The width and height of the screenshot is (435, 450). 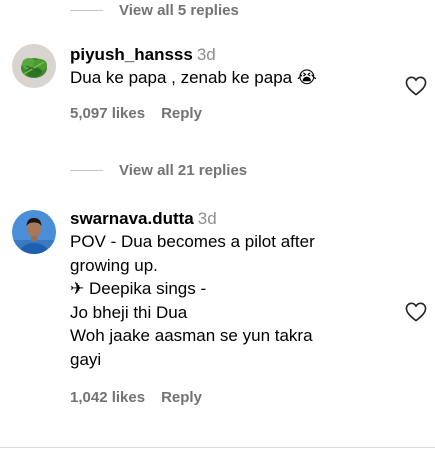 What do you see at coordinates (192, 241) in the screenshot?
I see `comment-text-line: POV - Dua becomes a pilot after` at bounding box center [192, 241].